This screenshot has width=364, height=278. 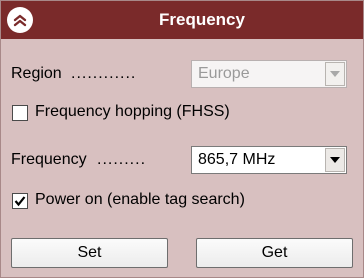 What do you see at coordinates (224, 73) in the screenshot?
I see `region-select-value: Europe` at bounding box center [224, 73].